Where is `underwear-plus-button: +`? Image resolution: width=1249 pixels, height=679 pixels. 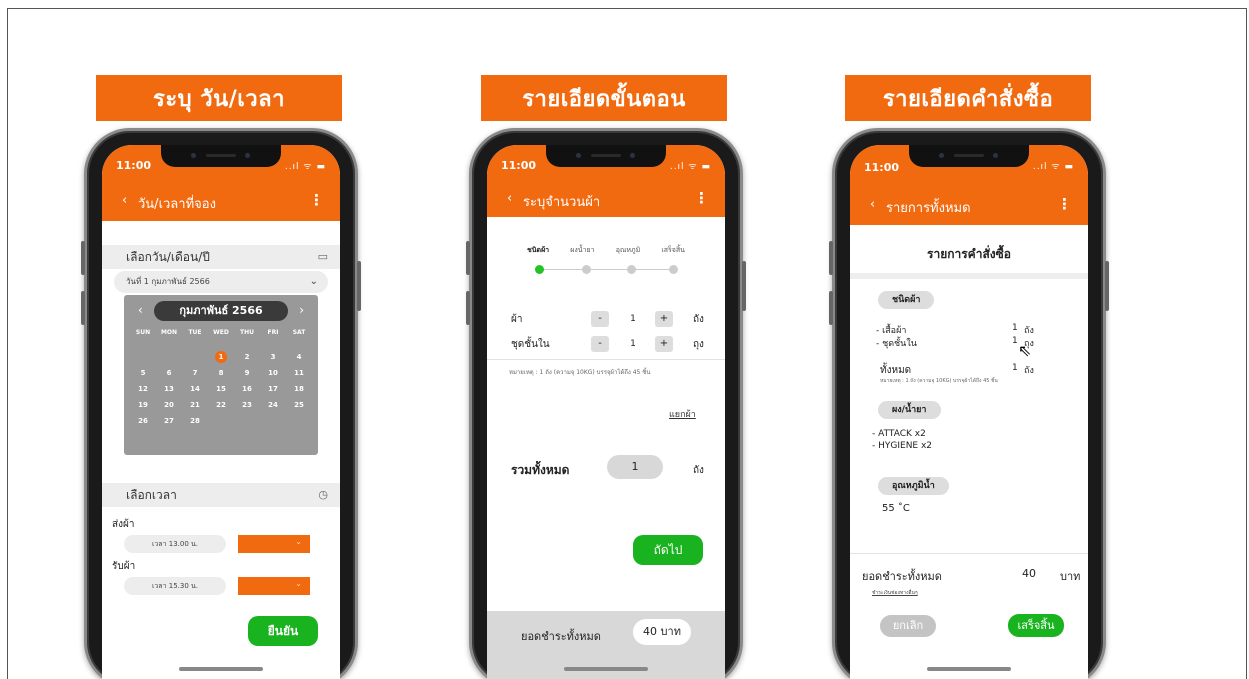 underwear-plus-button: + is located at coordinates (664, 344).